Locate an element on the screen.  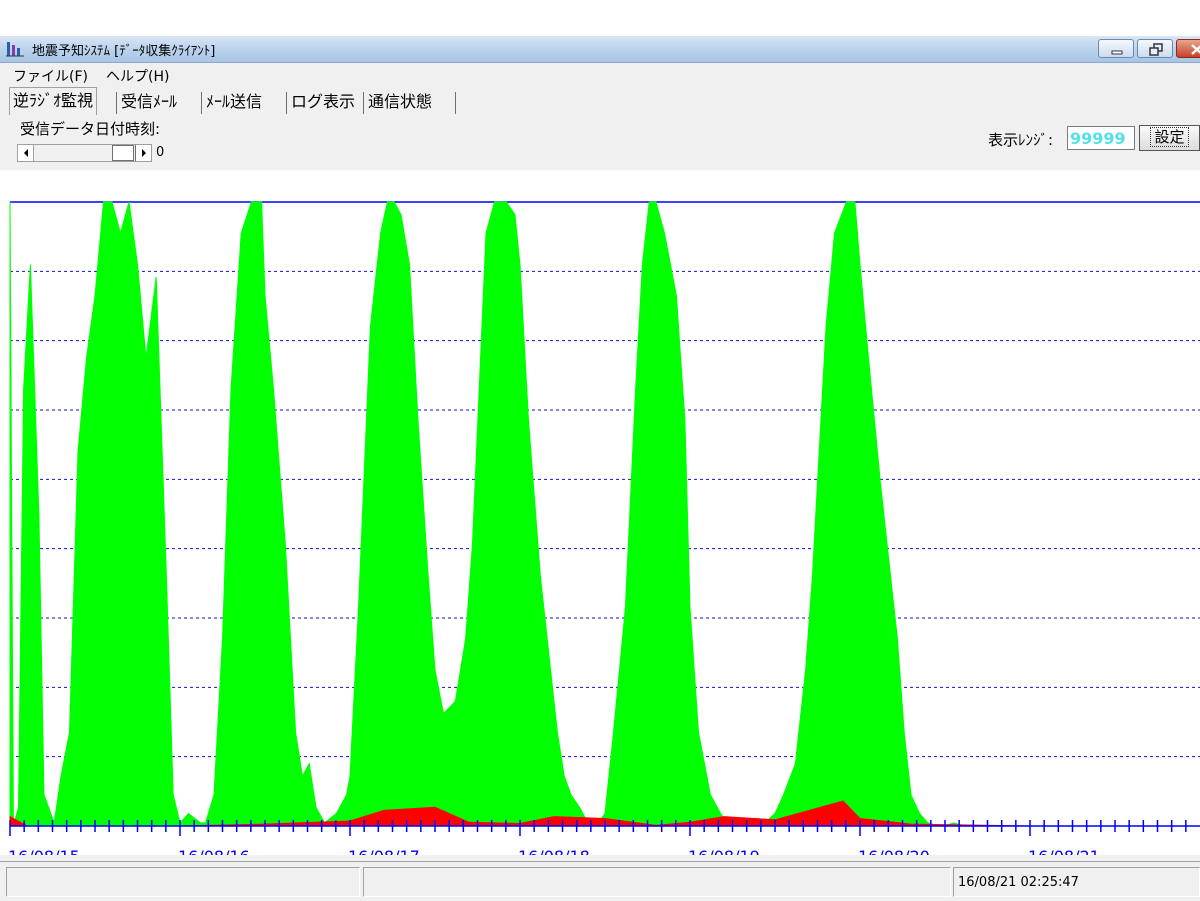
date-scrollbar is located at coordinates (84, 153).